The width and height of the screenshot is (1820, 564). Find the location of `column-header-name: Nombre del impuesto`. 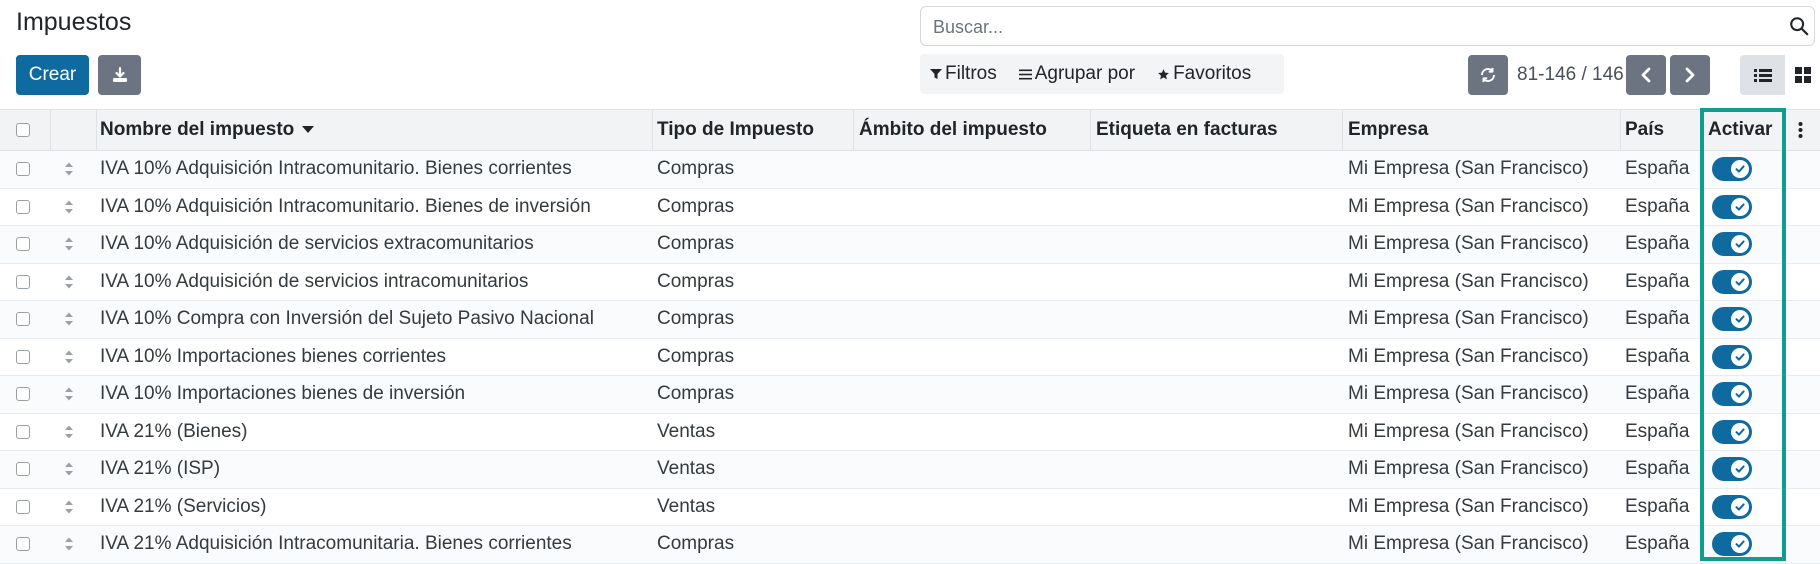

column-header-name: Nombre del impuesto is located at coordinates (375, 130).